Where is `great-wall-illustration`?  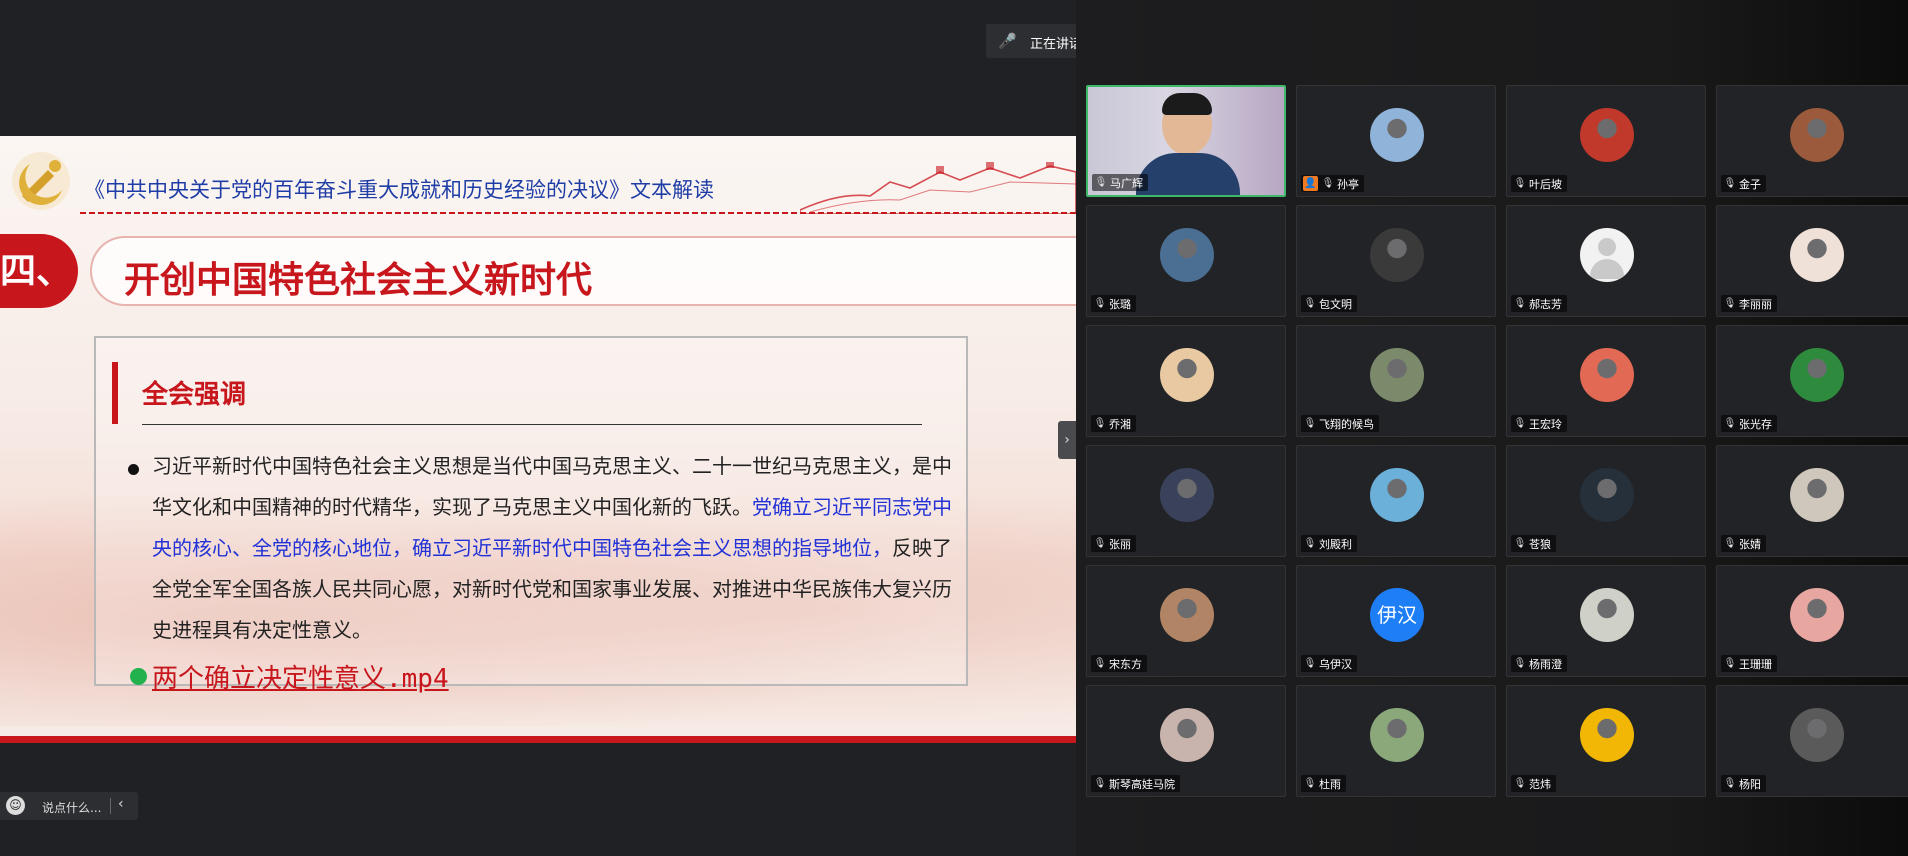
great-wall-illustration is located at coordinates (938, 188).